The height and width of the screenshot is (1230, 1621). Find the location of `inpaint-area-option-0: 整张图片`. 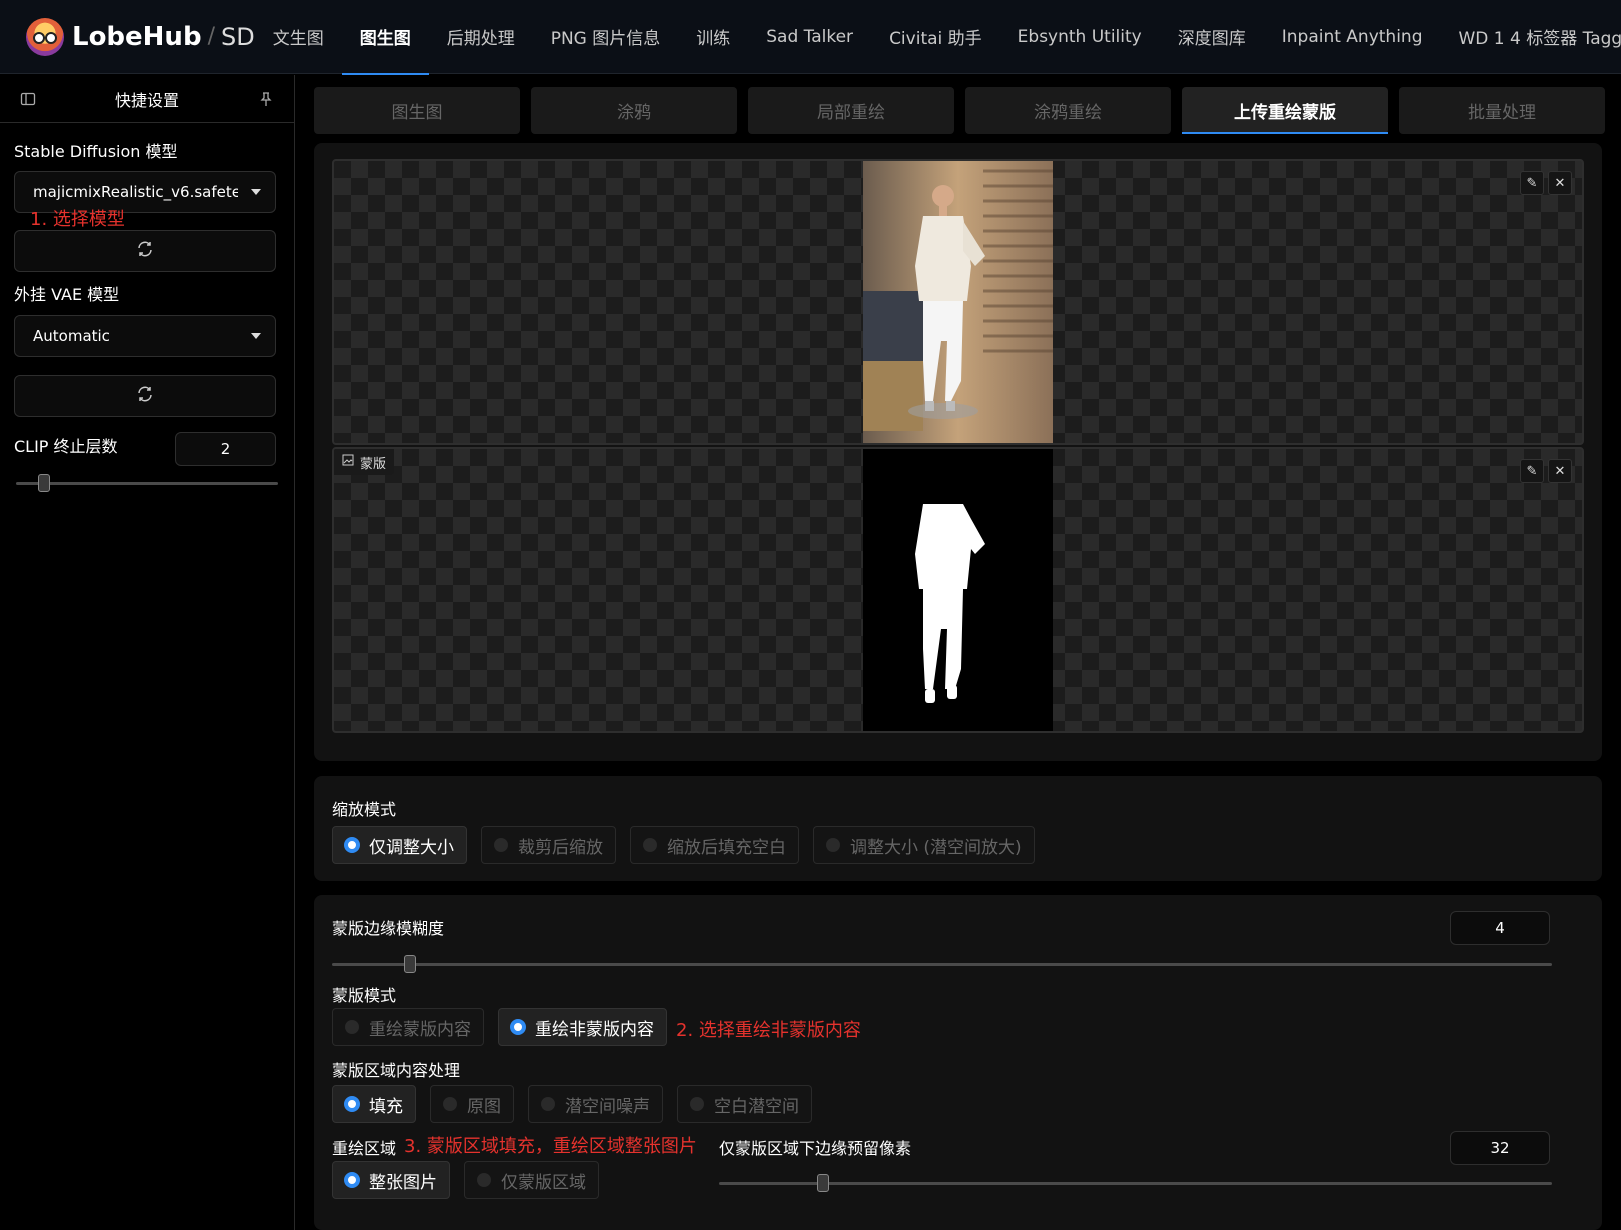

inpaint-area-option-0: 整张图片 is located at coordinates (391, 1180).